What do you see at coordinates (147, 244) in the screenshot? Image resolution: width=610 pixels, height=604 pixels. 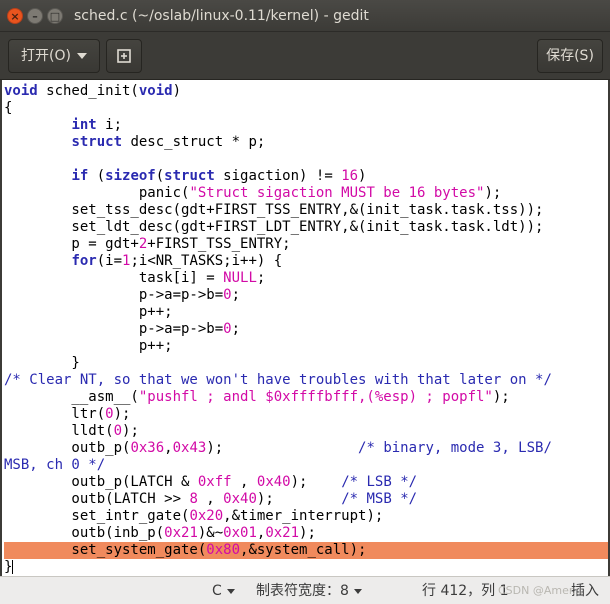 I see `code-line: p = gdt+2+FIRST_TSS_ENTRY;` at bounding box center [147, 244].